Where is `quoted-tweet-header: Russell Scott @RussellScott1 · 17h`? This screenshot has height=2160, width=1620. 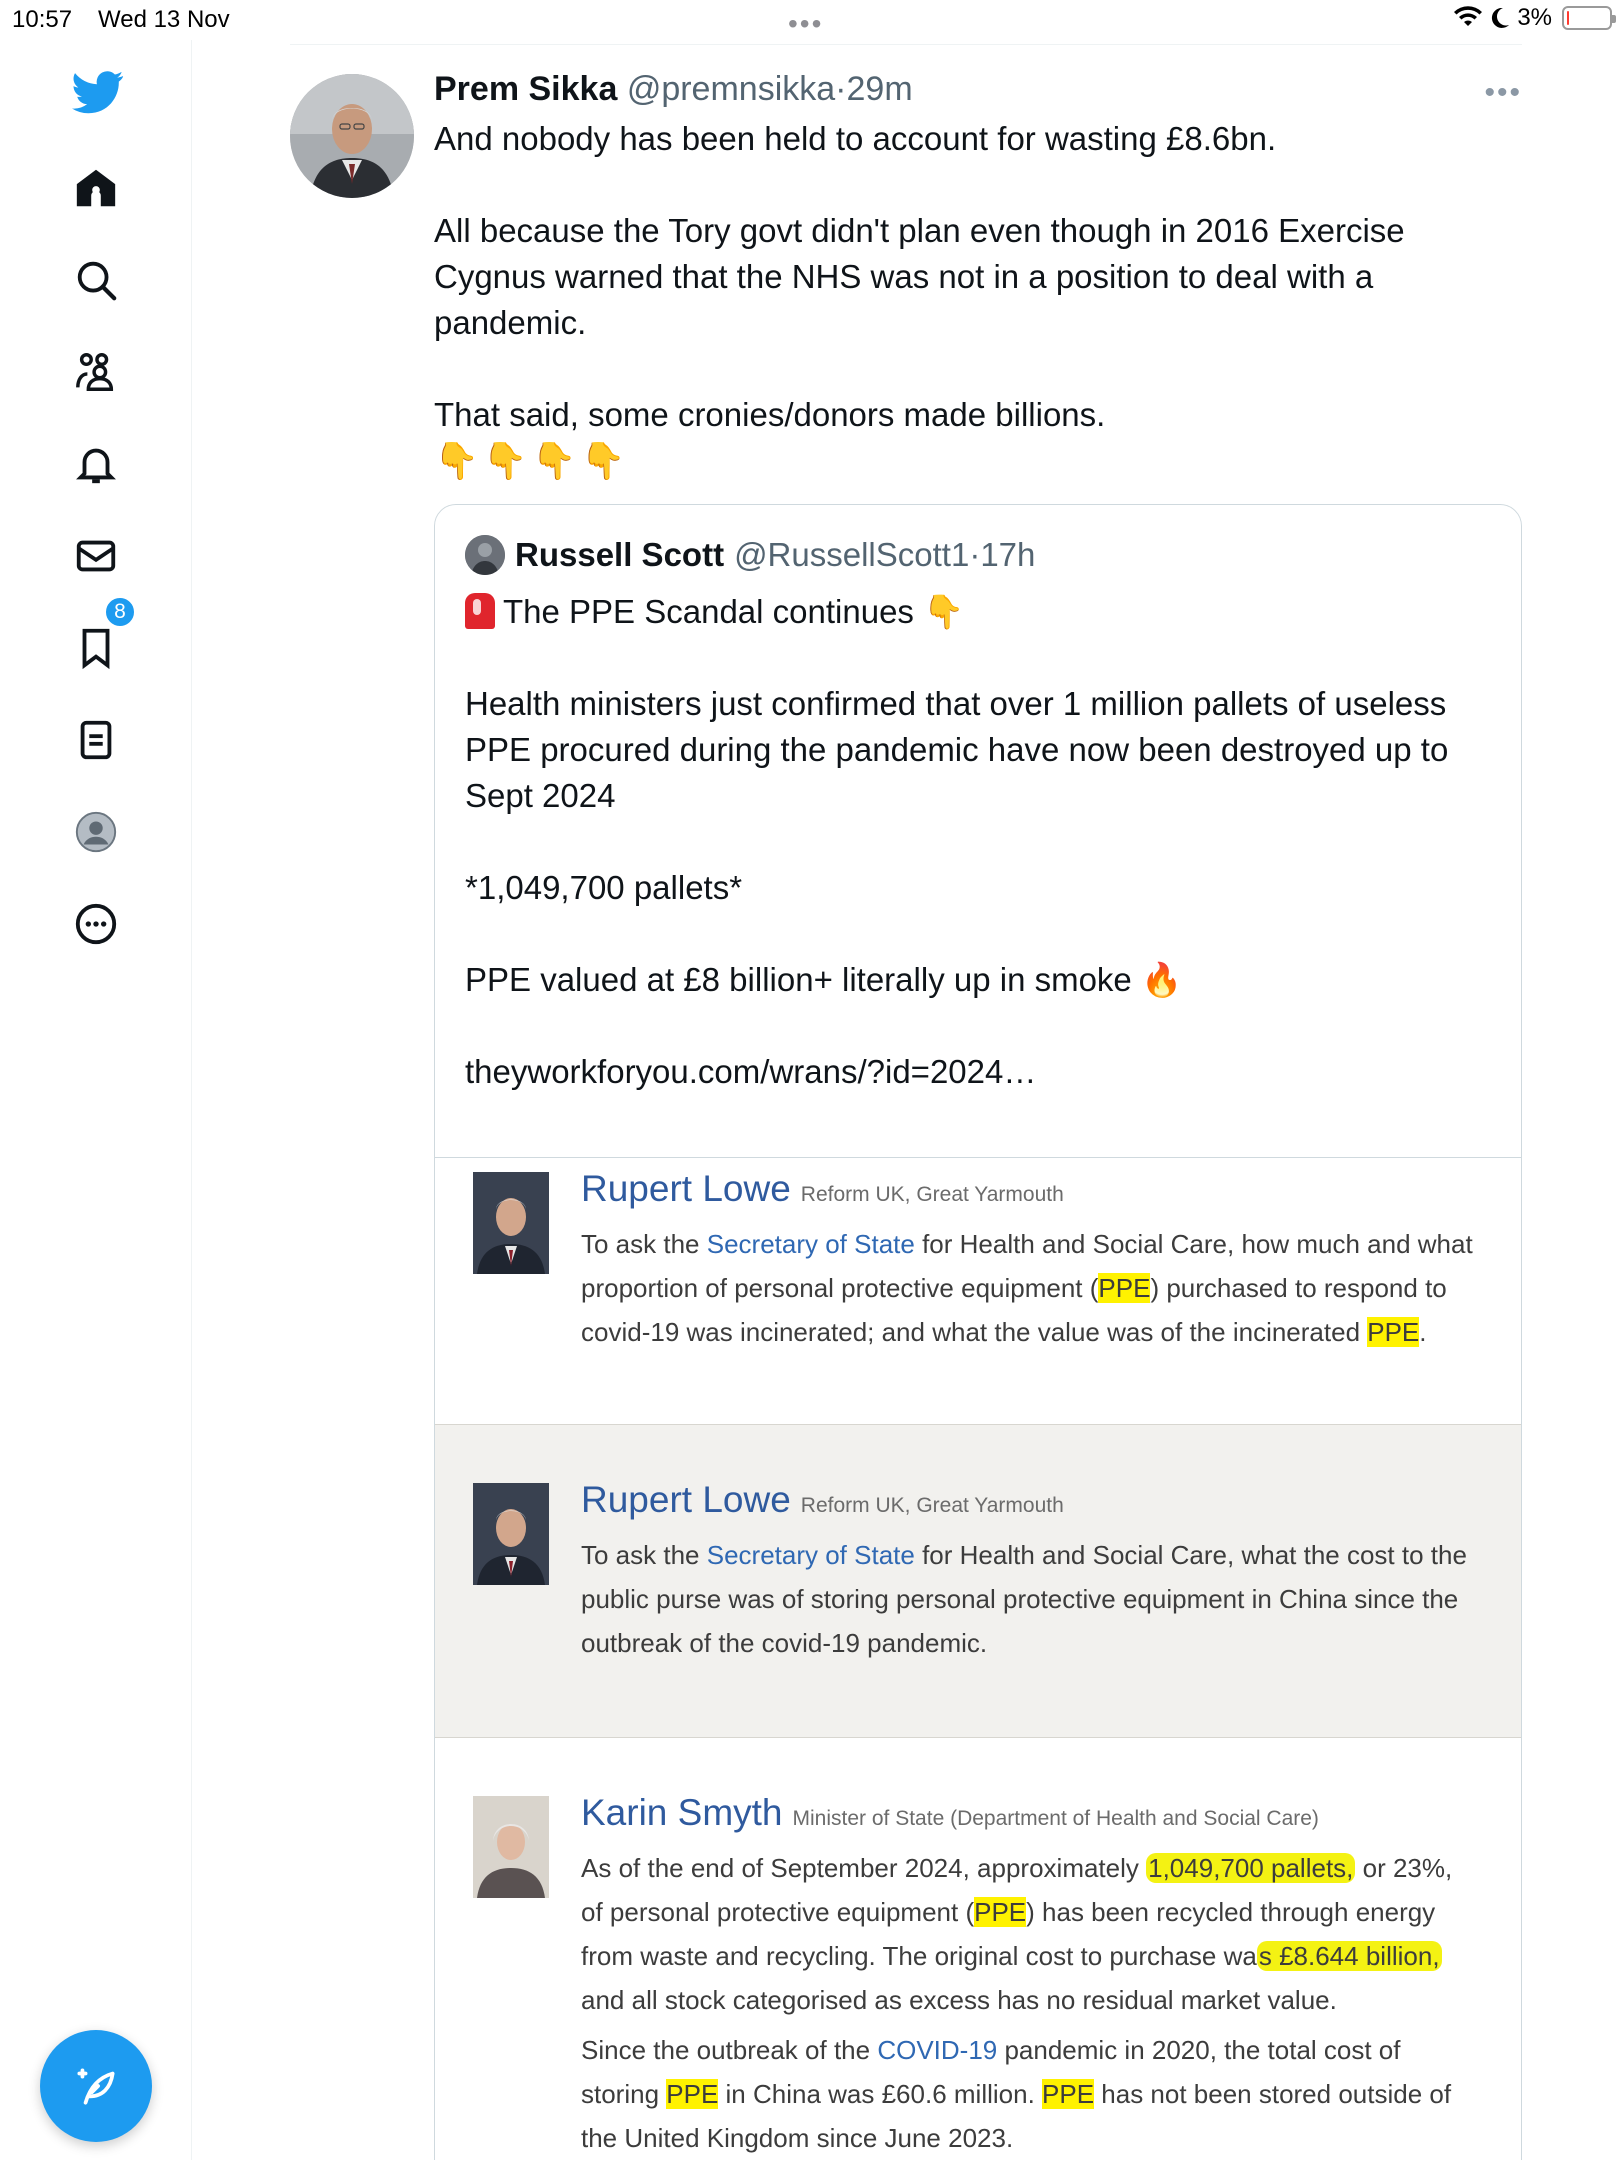
quoted-tweet-header: Russell Scott @RussellScott1 · 17h is located at coordinates (750, 555).